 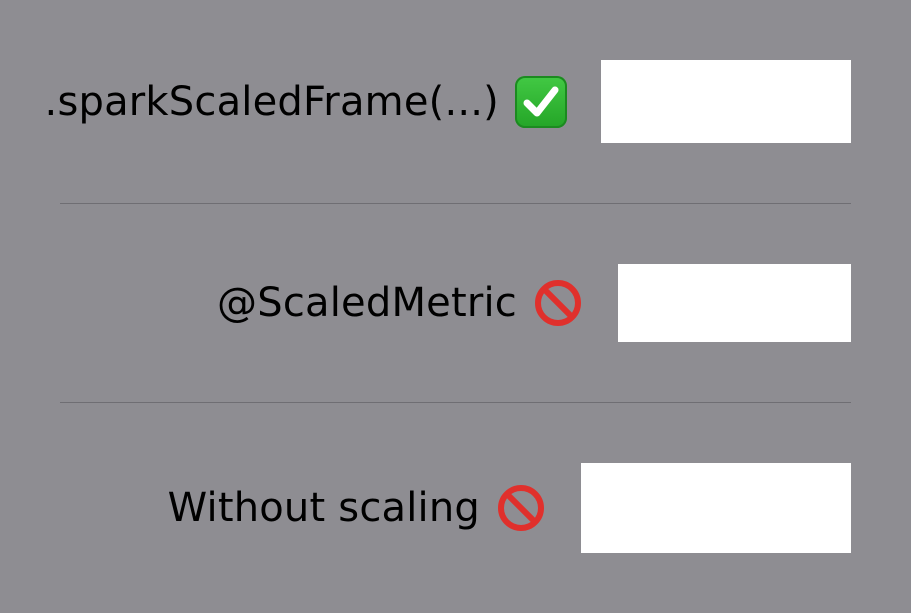 What do you see at coordinates (726, 101) in the screenshot?
I see `scaled-frame-box` at bounding box center [726, 101].